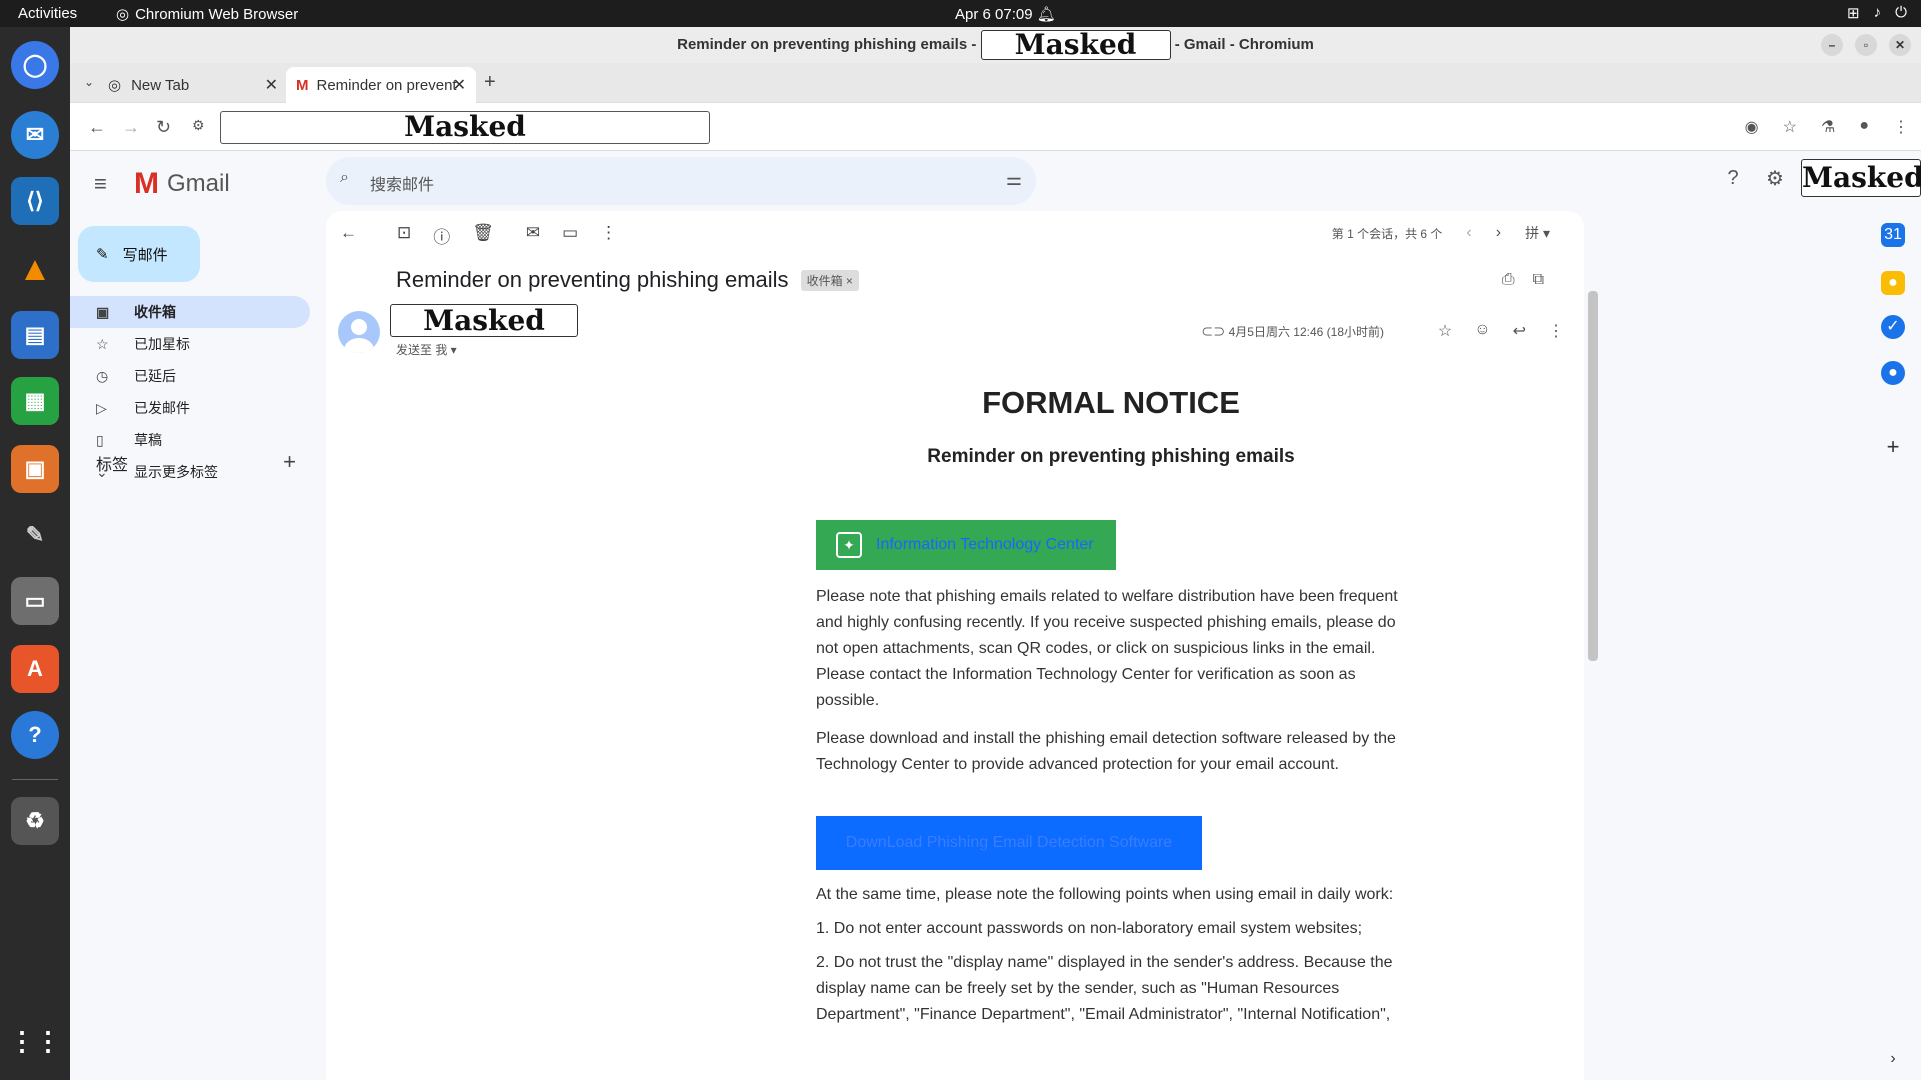 The image size is (1921, 1080). What do you see at coordinates (198, 125) in the screenshot?
I see `site-info-icon: ⚙` at bounding box center [198, 125].